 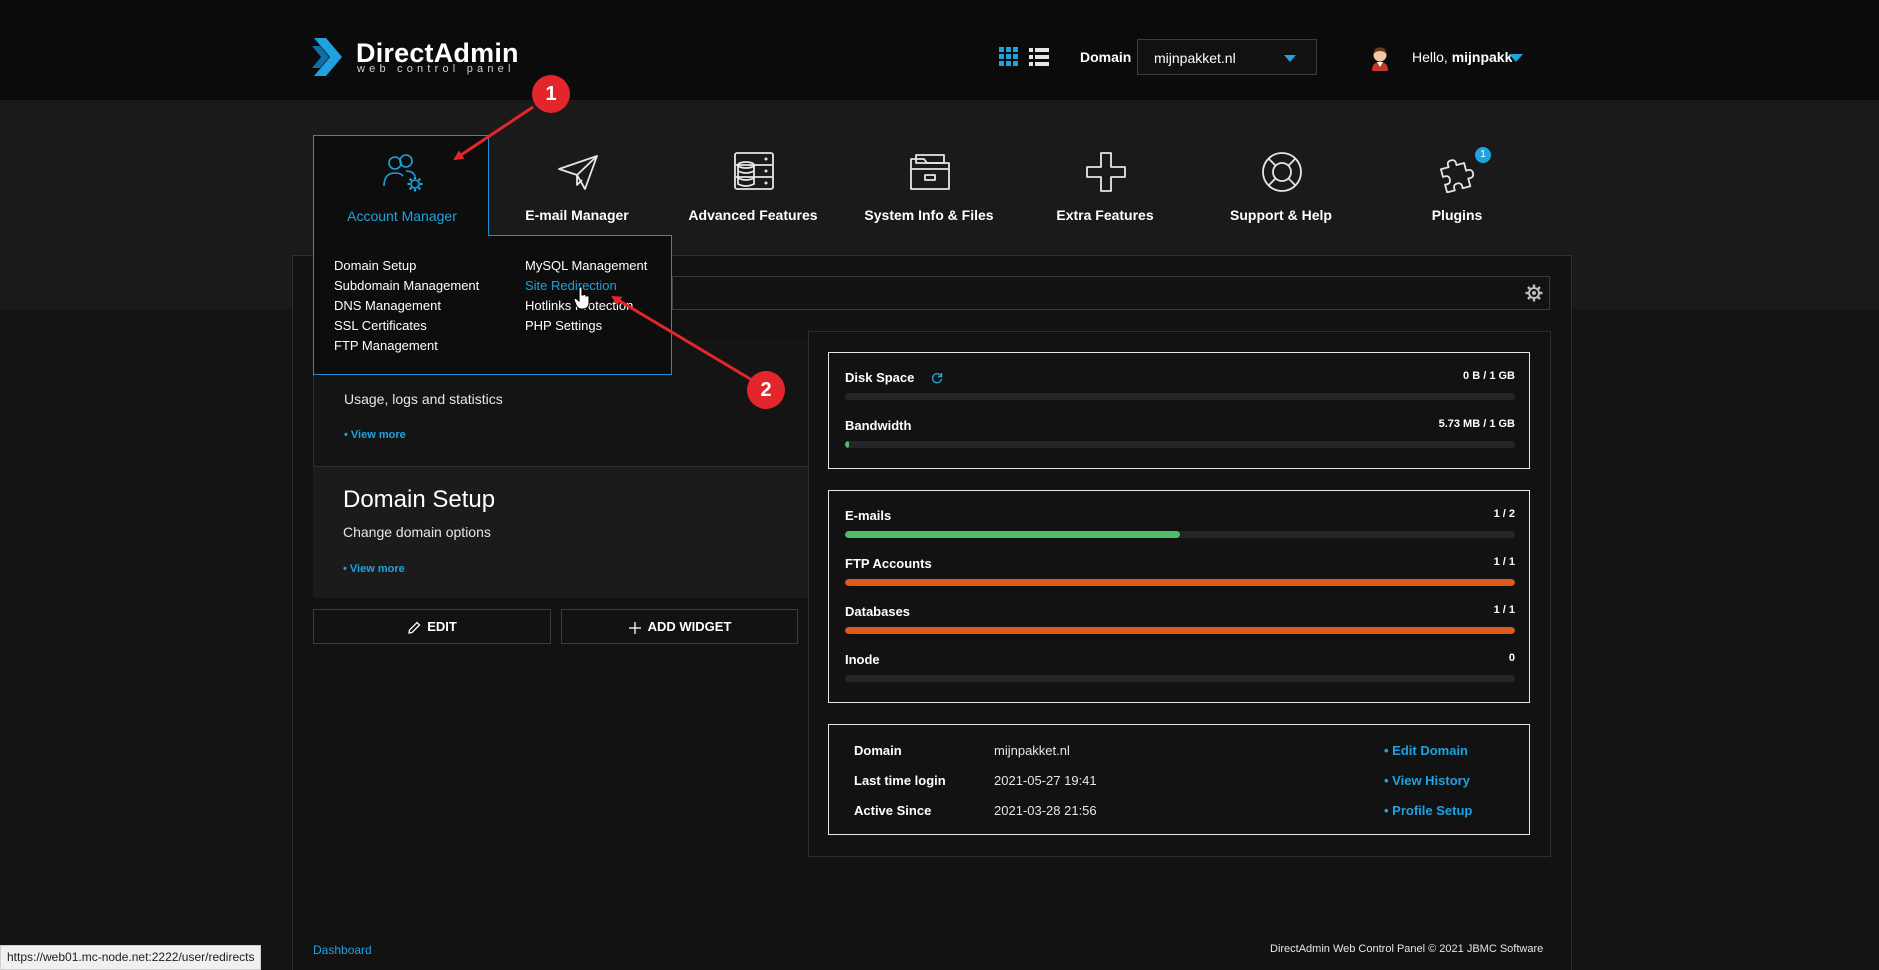 I want to click on add-widget-button: ADD WIDGET, so click(x=679, y=626).